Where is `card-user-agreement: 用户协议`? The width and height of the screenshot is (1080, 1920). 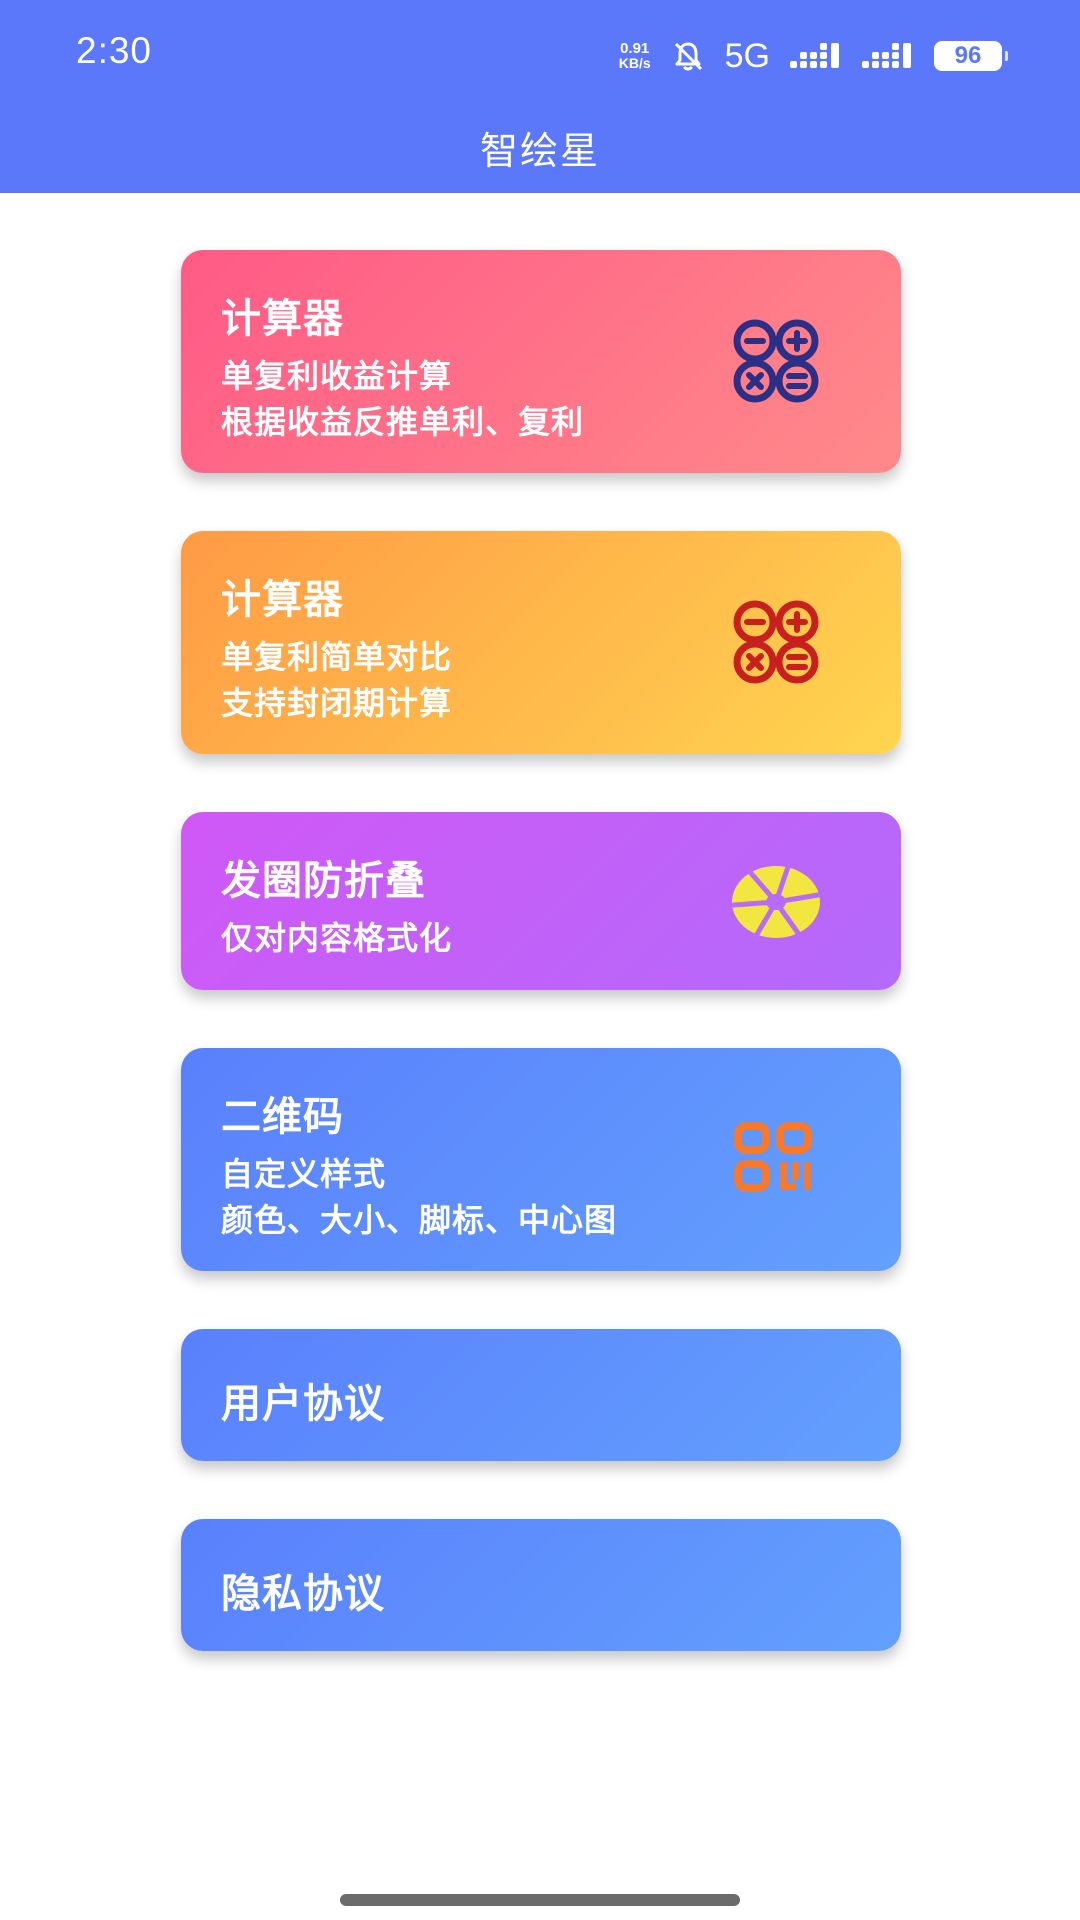 card-user-agreement: 用户协议 is located at coordinates (541, 1395).